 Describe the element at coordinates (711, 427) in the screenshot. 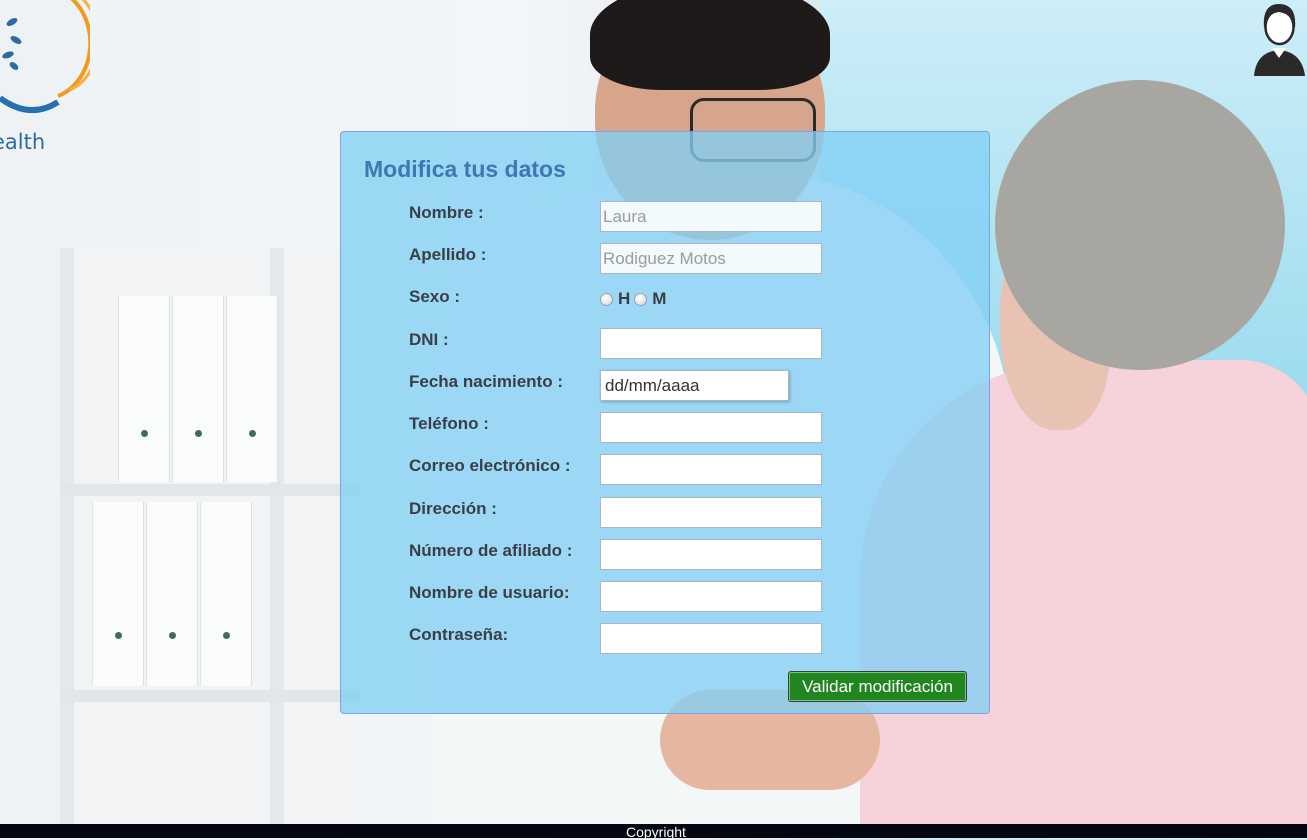

I see `telefono-input` at that location.